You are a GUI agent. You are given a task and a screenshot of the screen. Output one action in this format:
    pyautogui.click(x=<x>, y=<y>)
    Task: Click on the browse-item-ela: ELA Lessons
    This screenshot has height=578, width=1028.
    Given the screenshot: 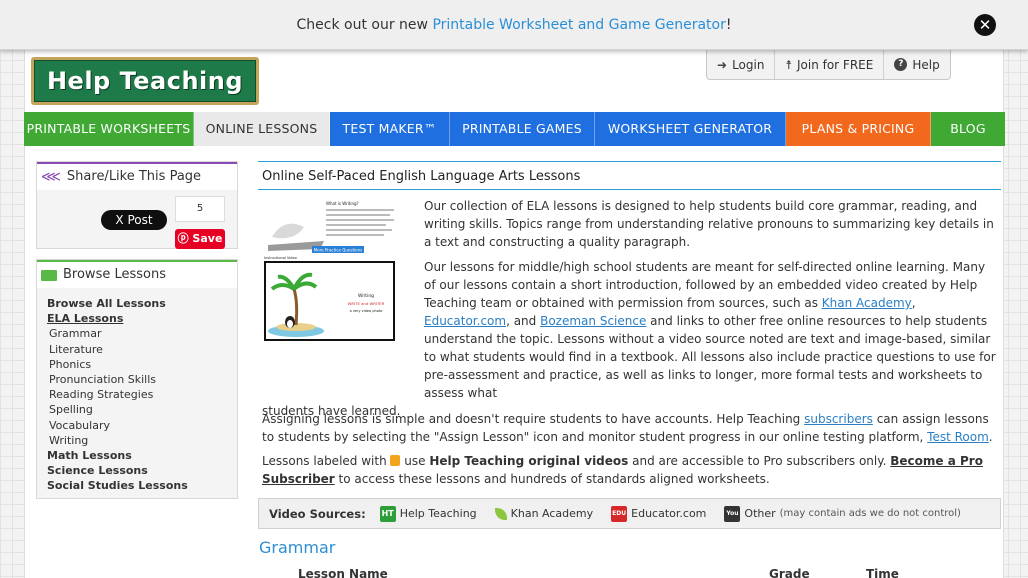 What is the action you would take?
    pyautogui.click(x=142, y=318)
    